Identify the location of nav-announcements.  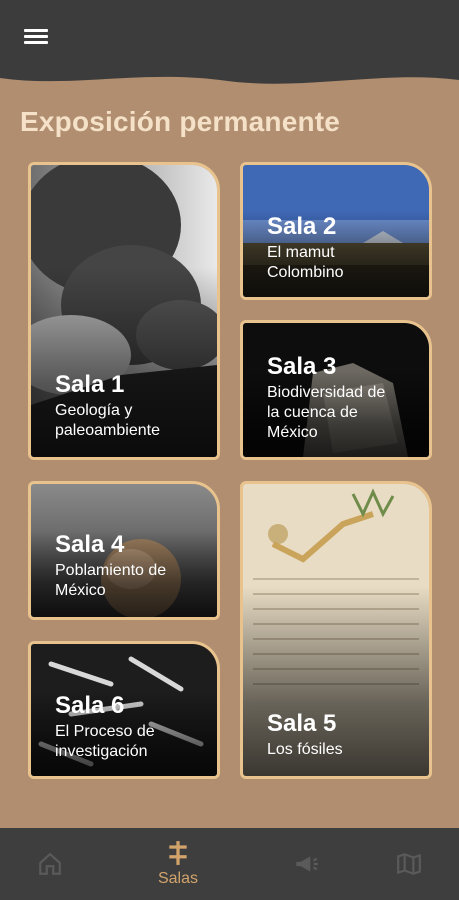
(306, 864).